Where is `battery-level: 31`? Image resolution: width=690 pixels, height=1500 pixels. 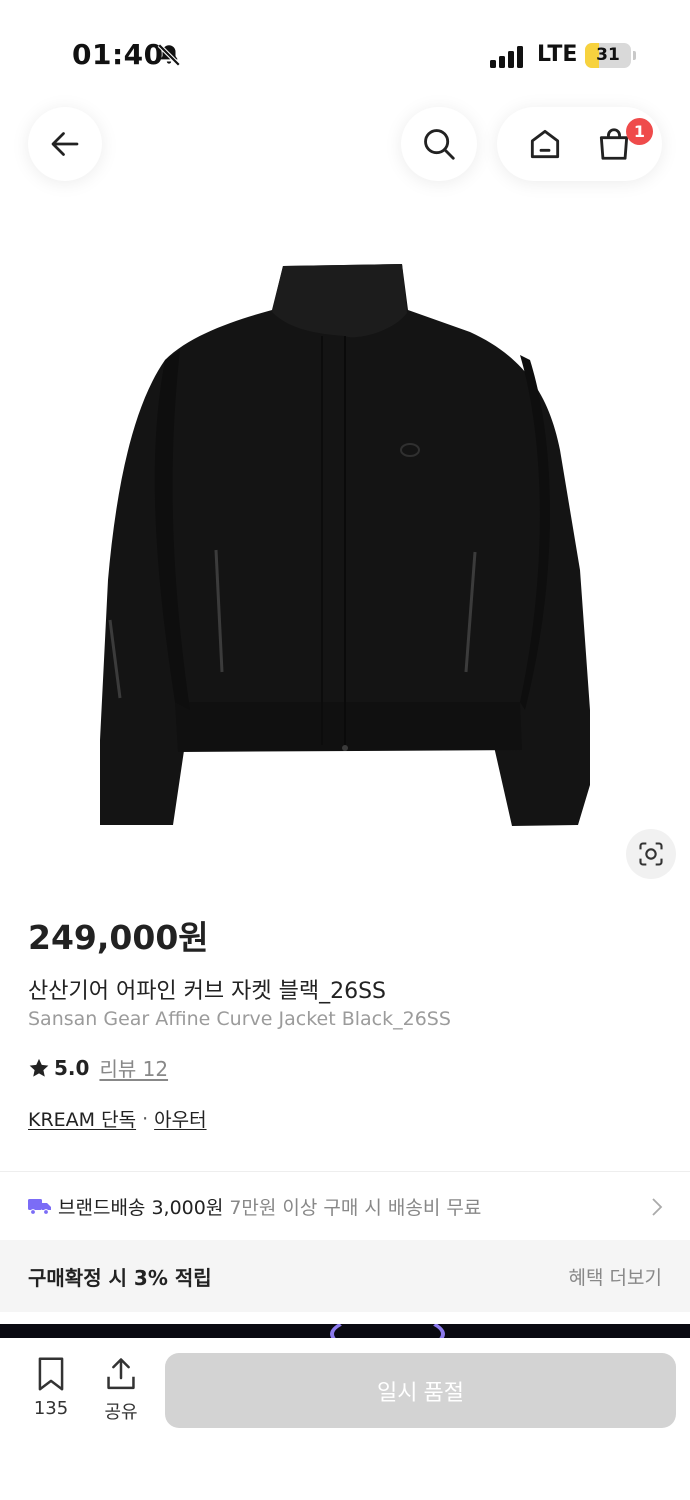
battery-level: 31 is located at coordinates (608, 55).